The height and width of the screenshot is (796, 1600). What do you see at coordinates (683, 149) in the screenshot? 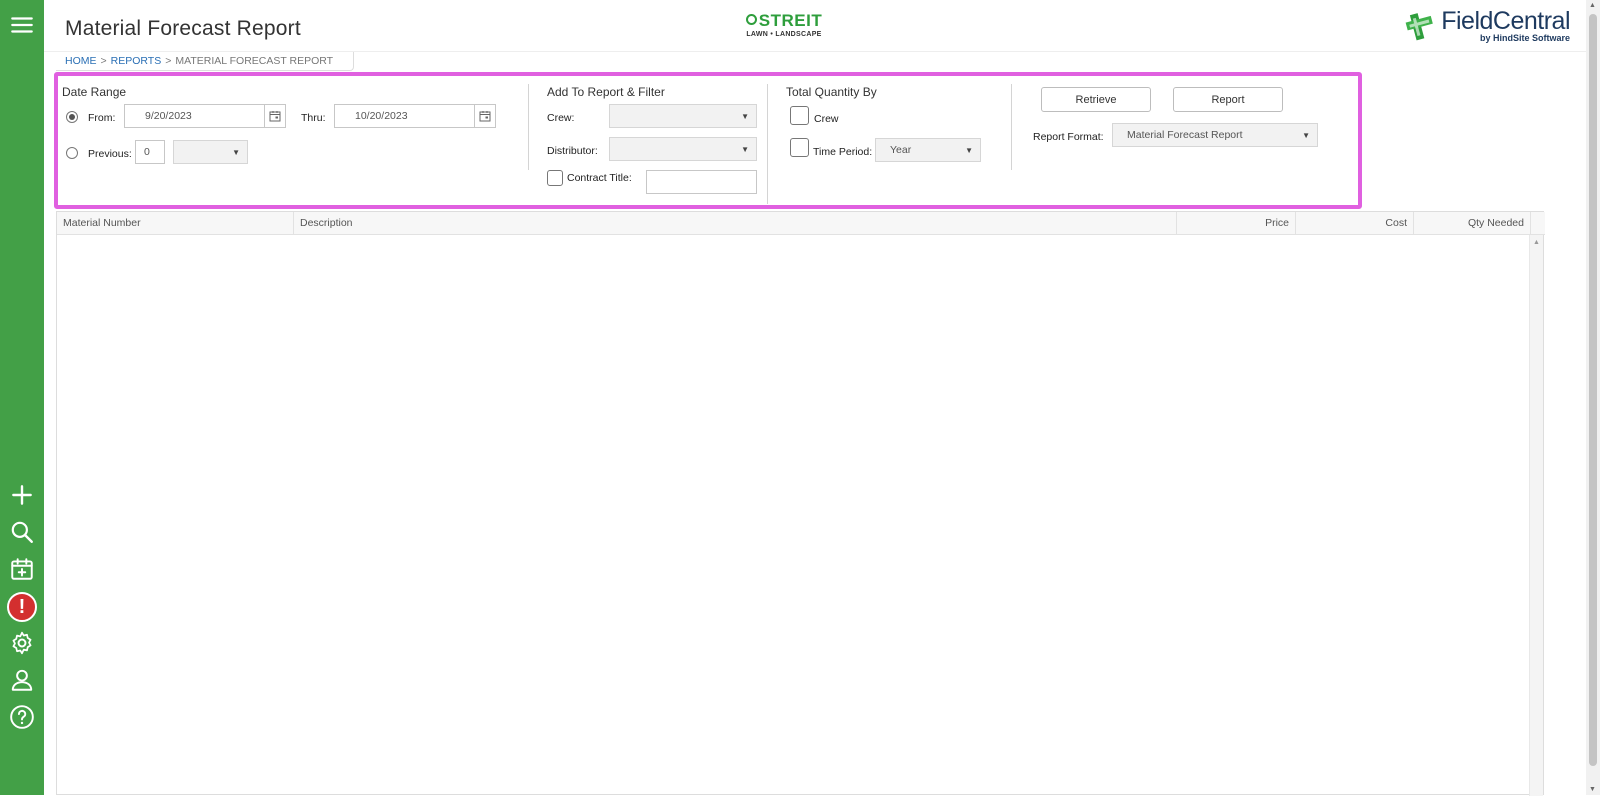
I see `distributor-select: ▼` at bounding box center [683, 149].